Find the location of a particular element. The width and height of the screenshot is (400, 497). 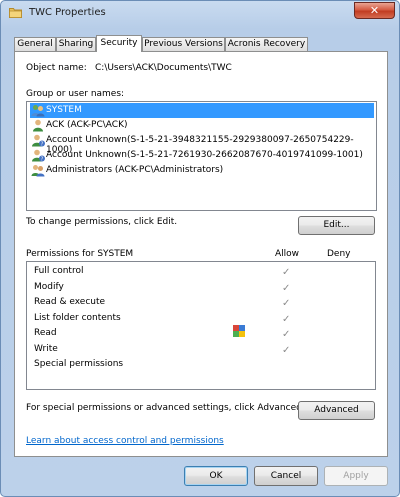

title-bar: TWC Properties ✕ is located at coordinates (200, 13).